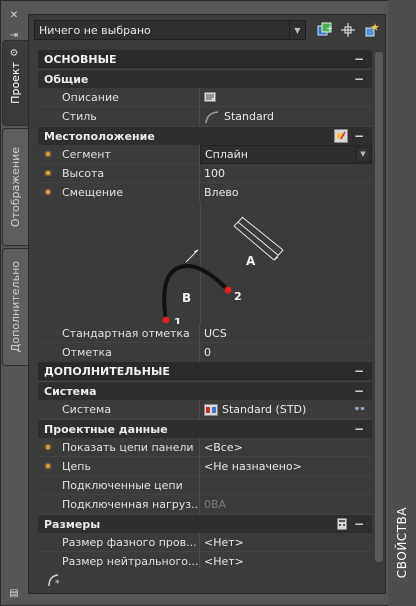 Image resolution: width=416 pixels, height=606 pixels. What do you see at coordinates (66, 79) in the screenshot?
I see `group-general-title: Общие` at bounding box center [66, 79].